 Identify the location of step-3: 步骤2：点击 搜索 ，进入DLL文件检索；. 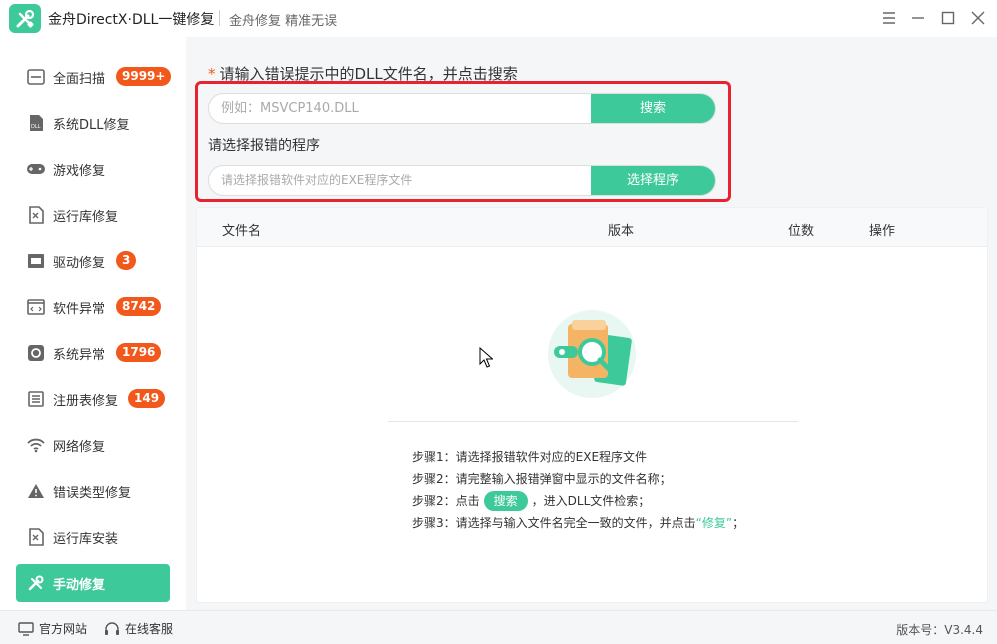
(578, 501).